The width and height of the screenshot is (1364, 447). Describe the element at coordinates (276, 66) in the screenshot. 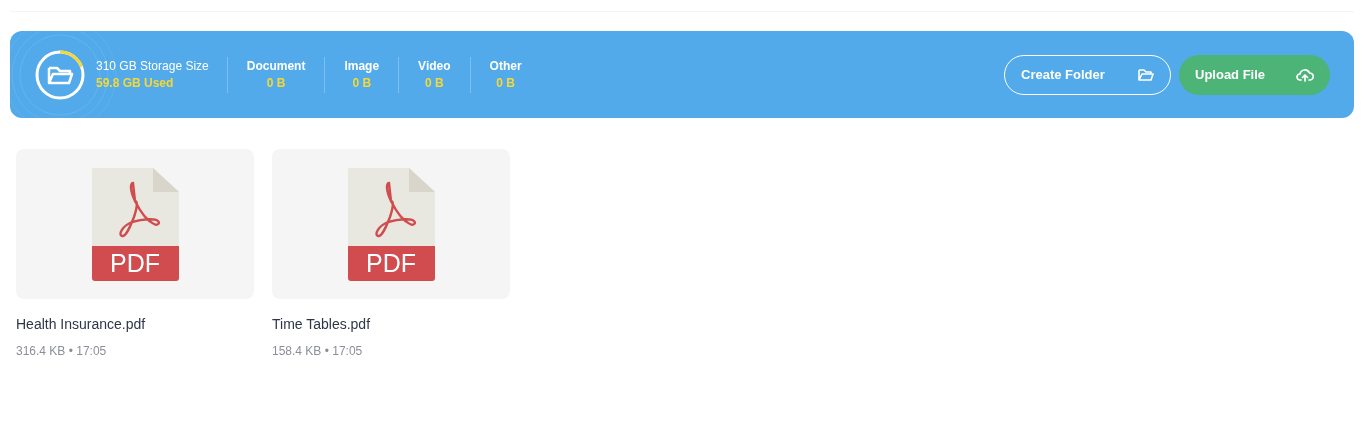

I see `category-label: Document` at that location.